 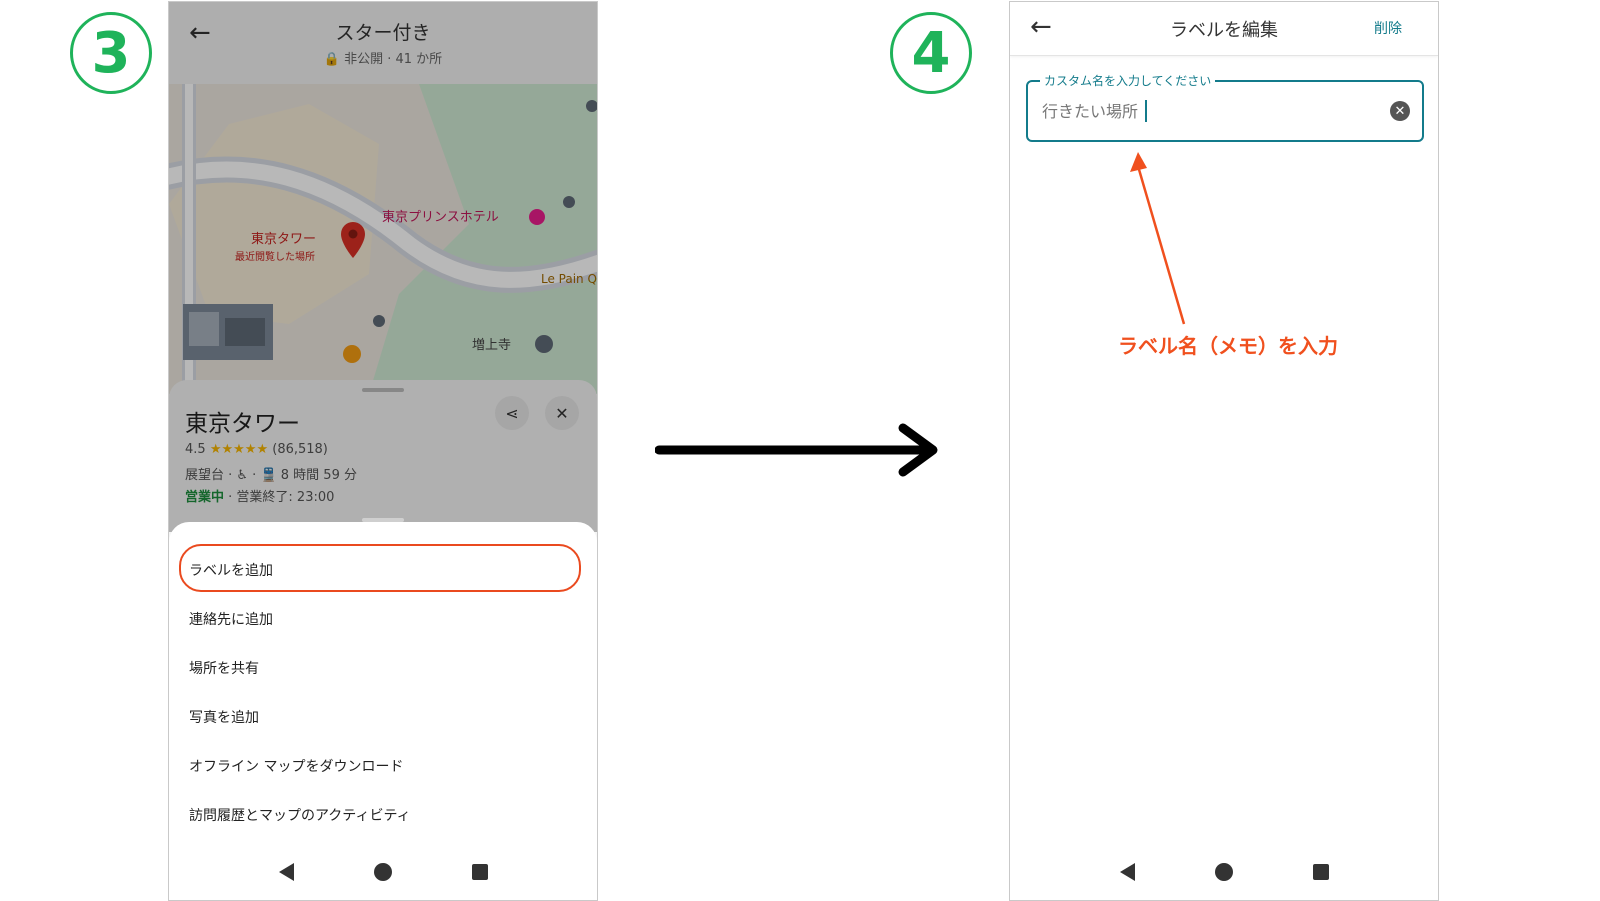 I want to click on flow-arrow-icon, so click(x=796, y=450).